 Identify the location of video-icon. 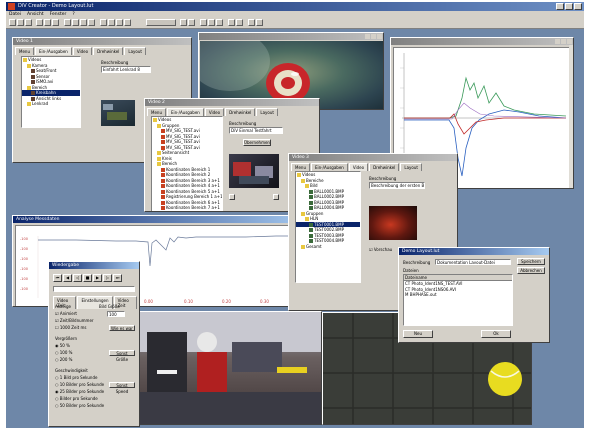
(67, 22).